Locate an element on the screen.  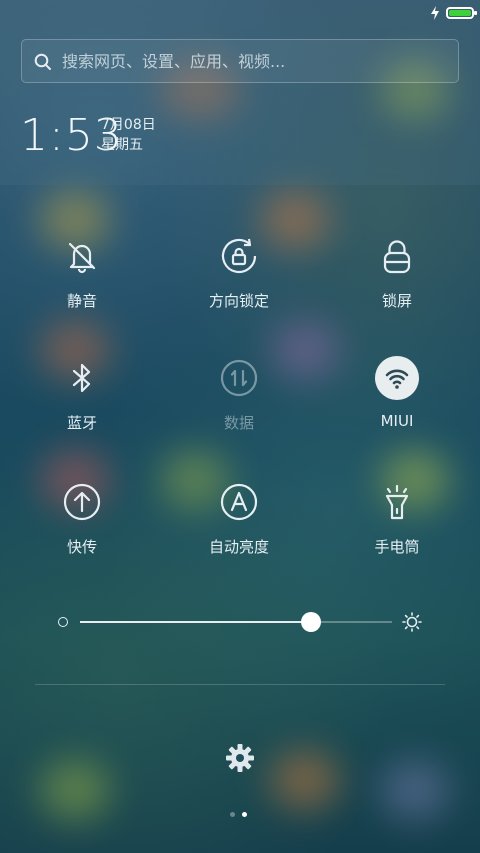
search-icon is located at coordinates (42, 61).